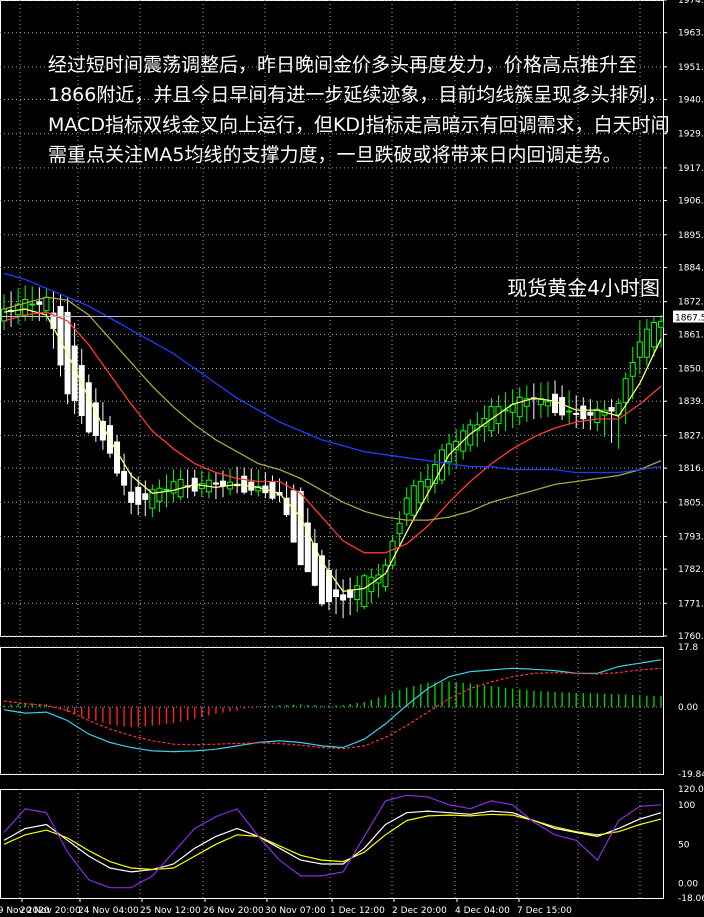  What do you see at coordinates (691, 469) in the screenshot?
I see `price-axis-label: 1816.5` at bounding box center [691, 469].